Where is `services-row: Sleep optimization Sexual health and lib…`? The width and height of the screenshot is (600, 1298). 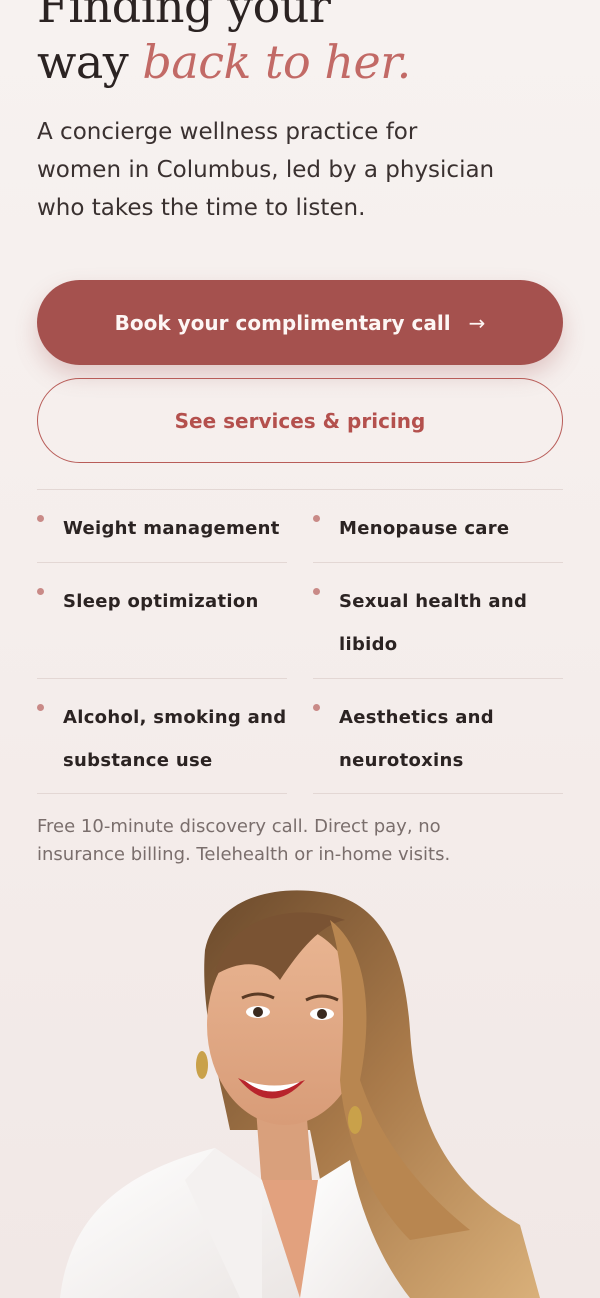 services-row: Sleep optimization Sexual health and lib… is located at coordinates (300, 621).